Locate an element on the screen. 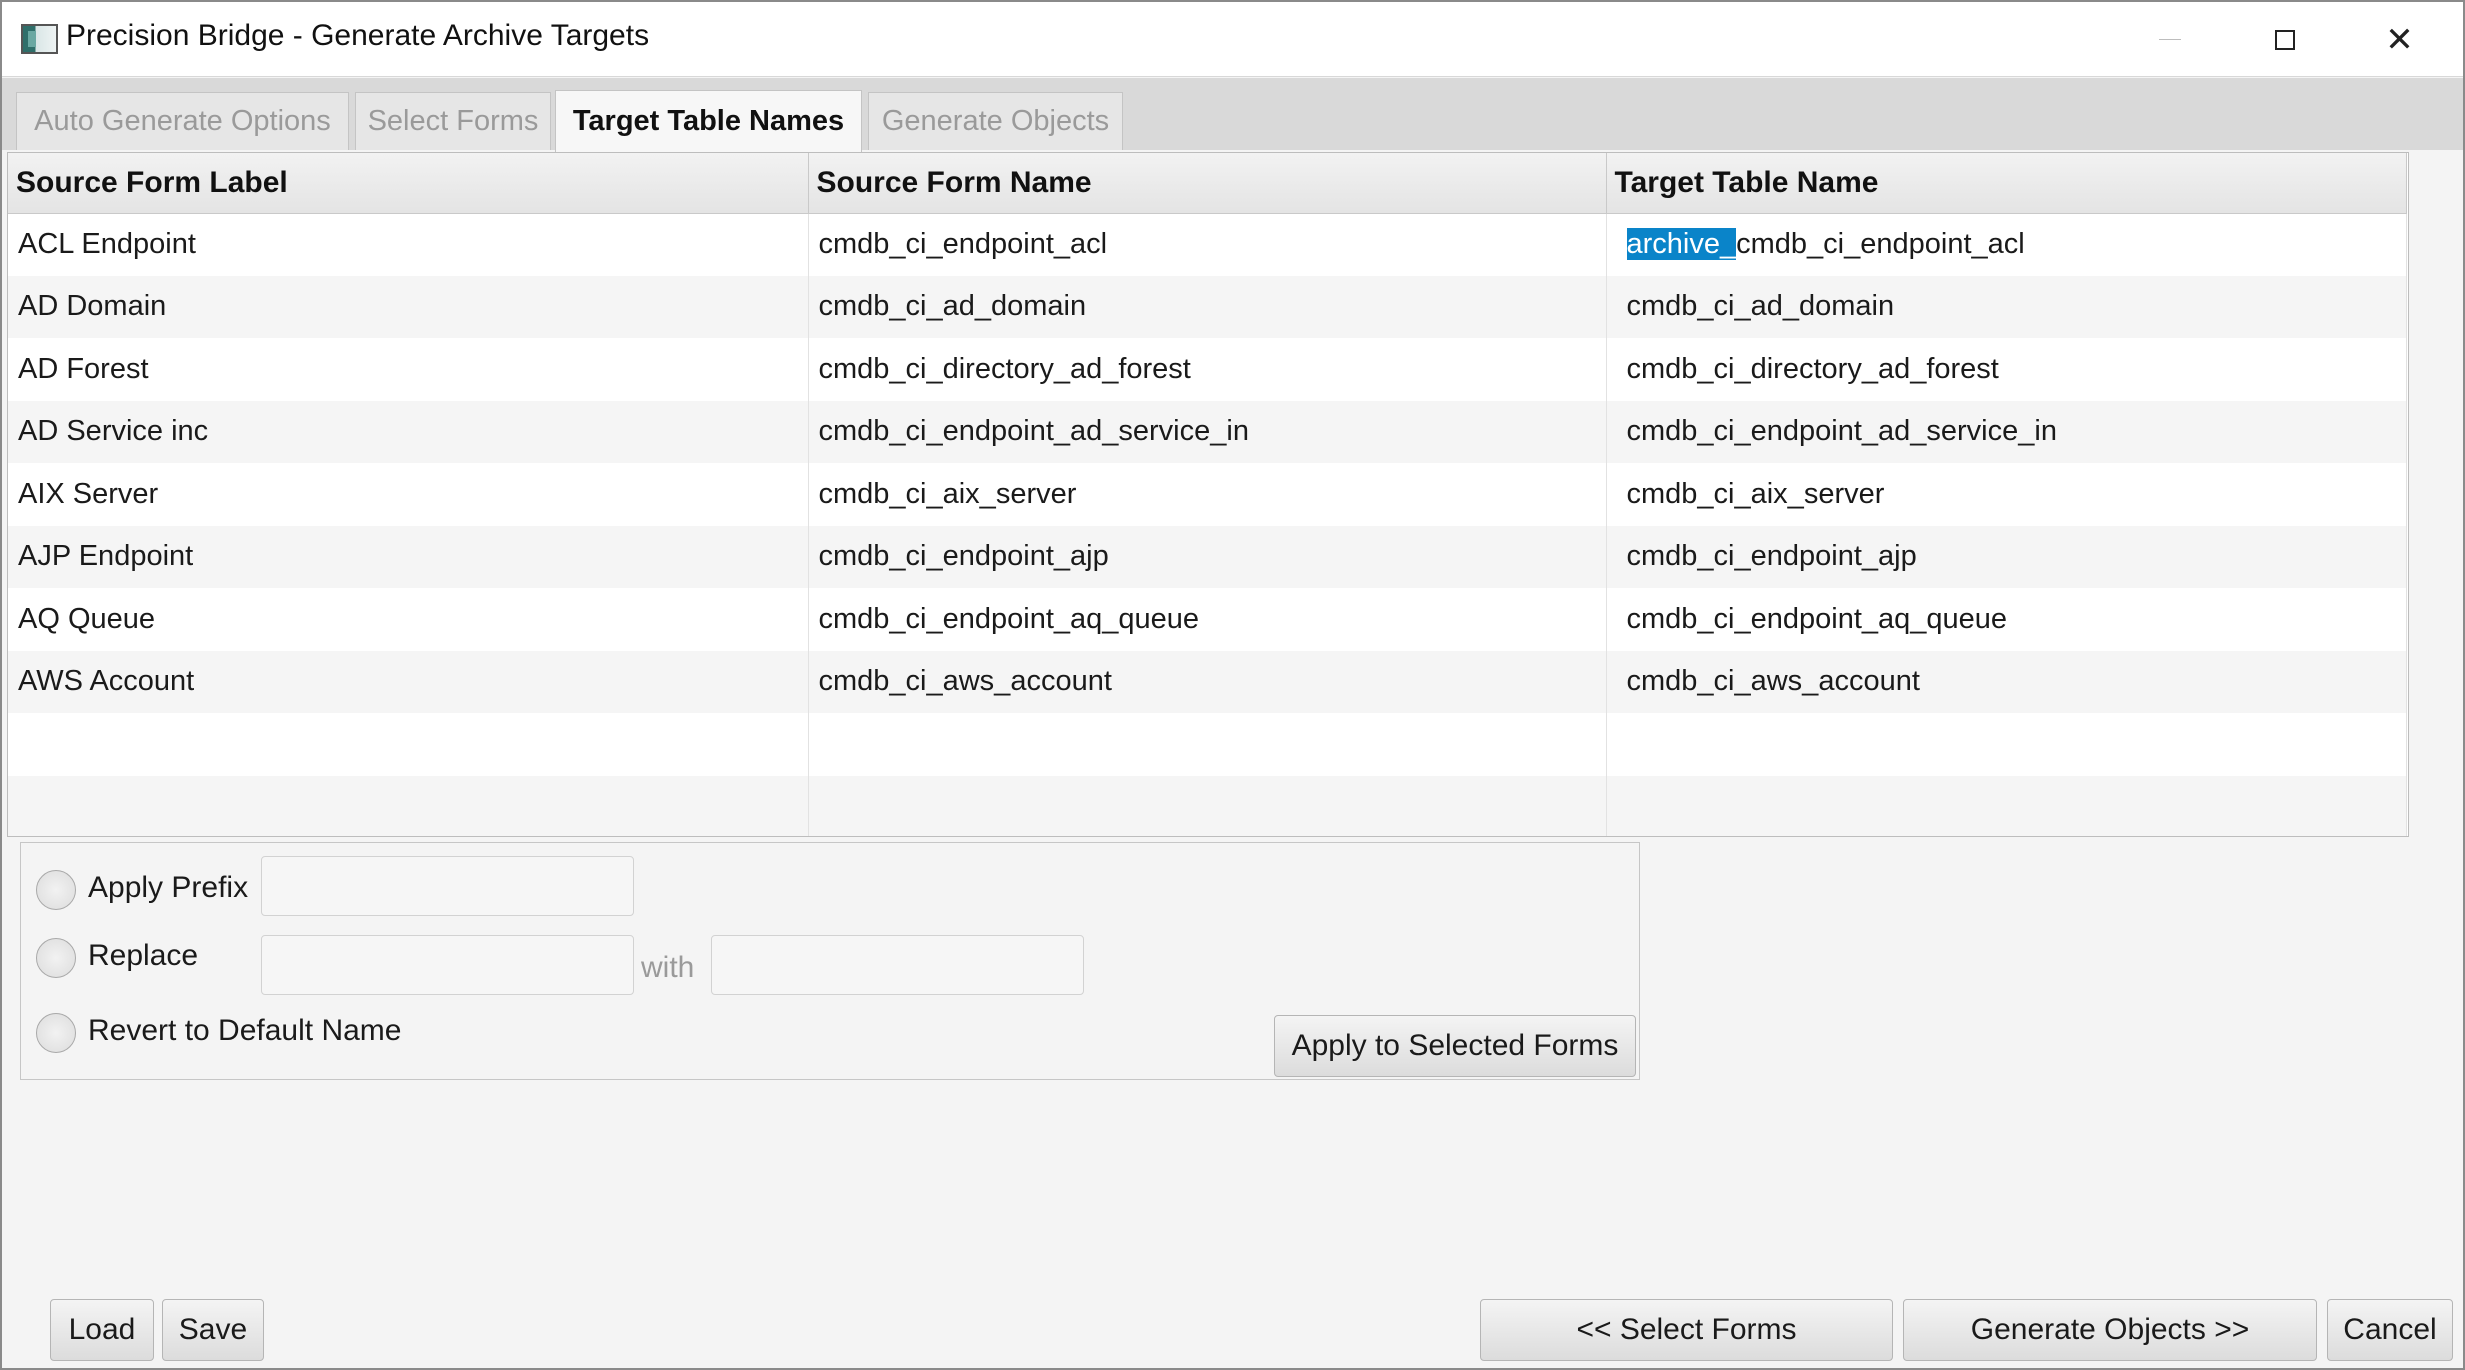 Image resolution: width=2465 pixels, height=1370 pixels. target-table-name-cell: cmdb_ci_ad_domain is located at coordinates (2006, 306).